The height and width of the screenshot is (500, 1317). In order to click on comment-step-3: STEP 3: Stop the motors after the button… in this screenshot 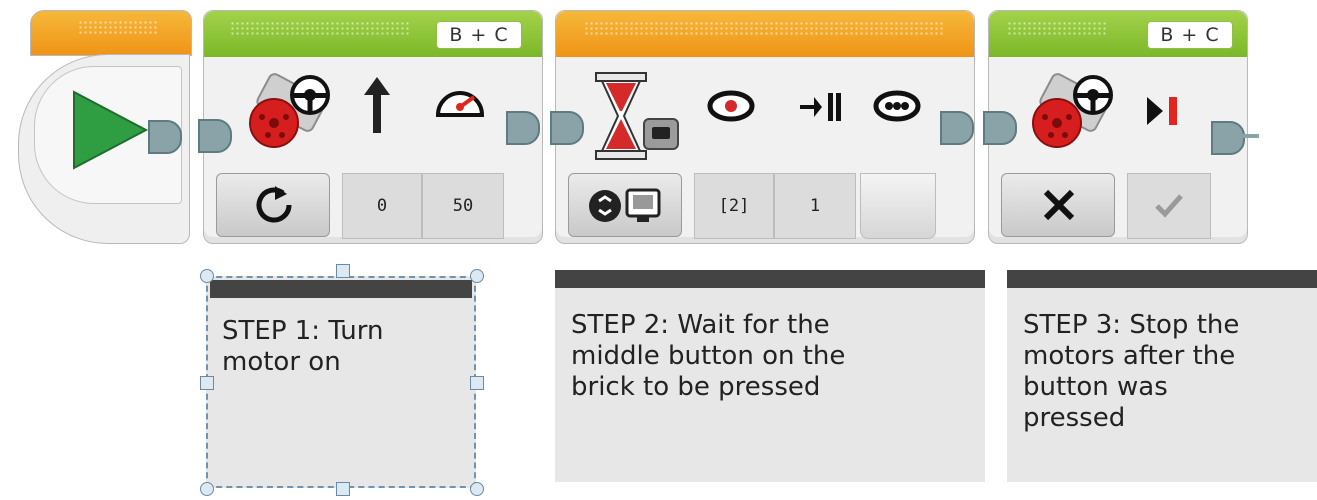, I will do `click(1162, 376)`.